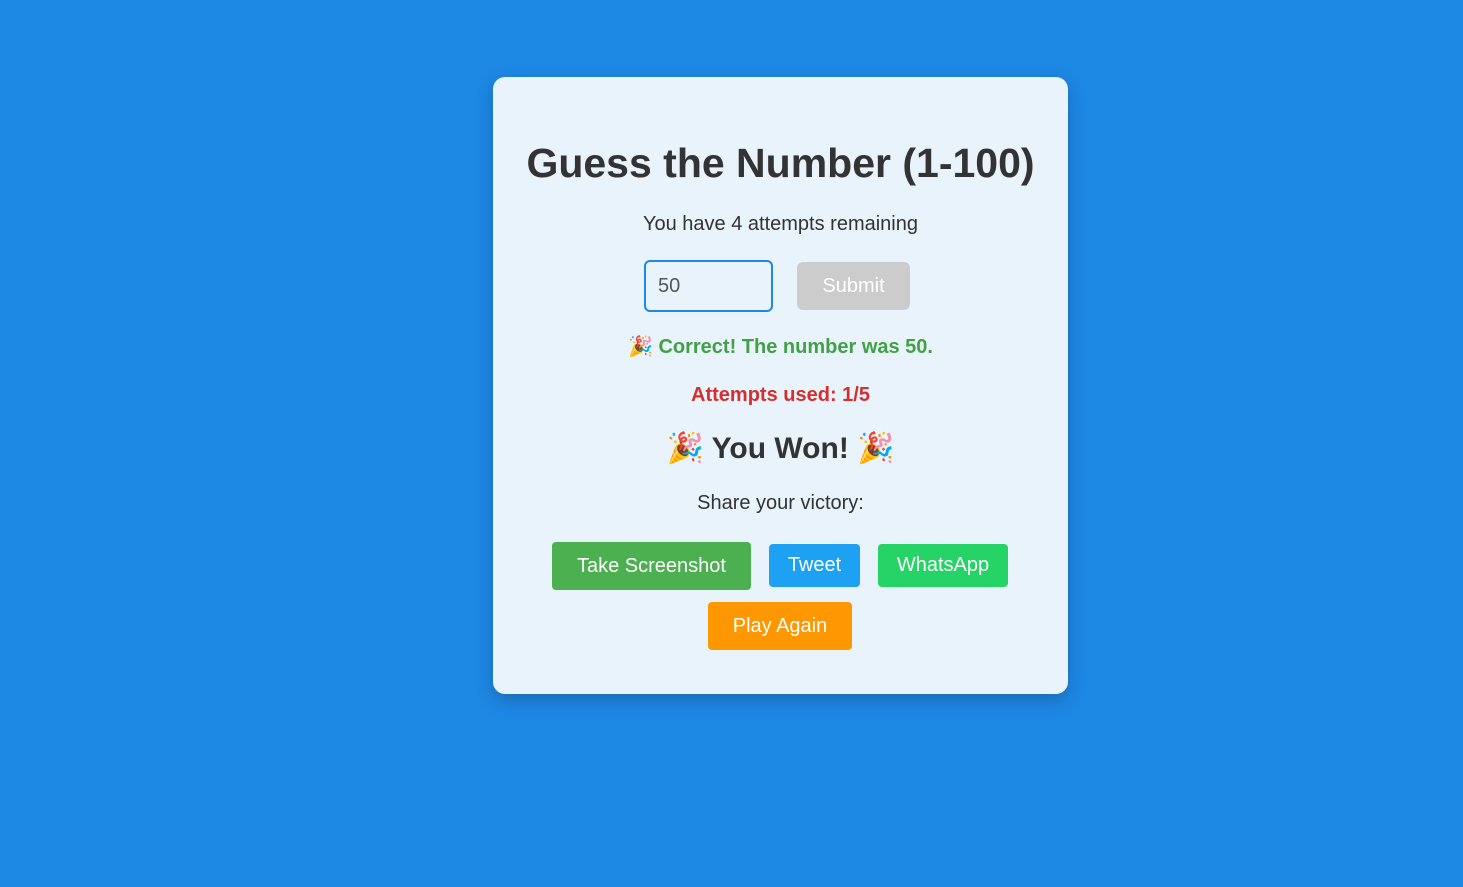 The width and height of the screenshot is (1463, 887). I want to click on guess-input, so click(708, 286).